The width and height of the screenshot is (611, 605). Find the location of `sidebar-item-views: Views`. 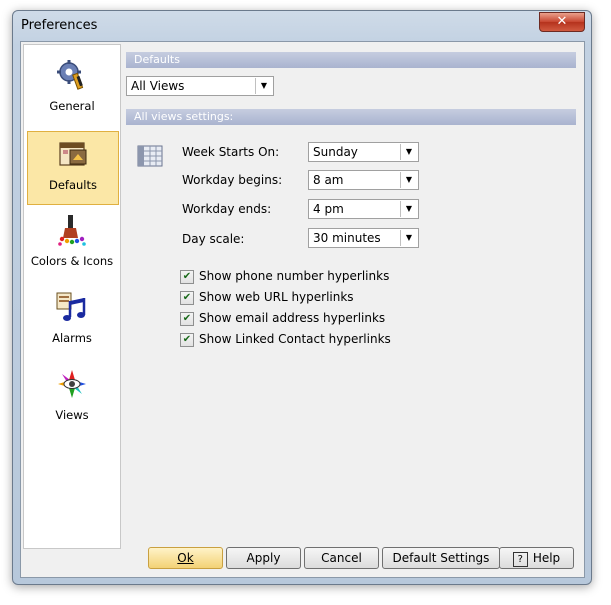

sidebar-item-views: Views is located at coordinates (72, 398).